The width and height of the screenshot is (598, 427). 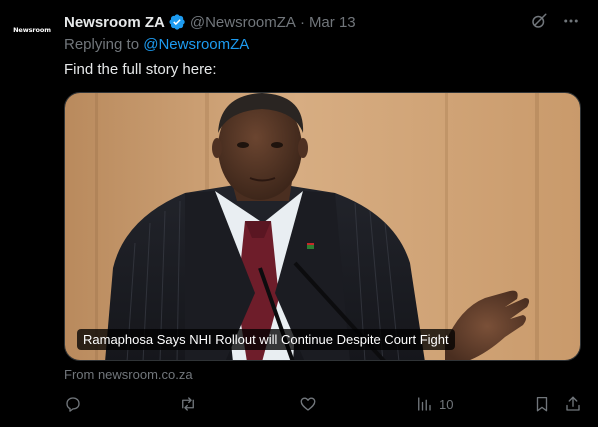 I want to click on views-button: 10, so click(x=434, y=404).